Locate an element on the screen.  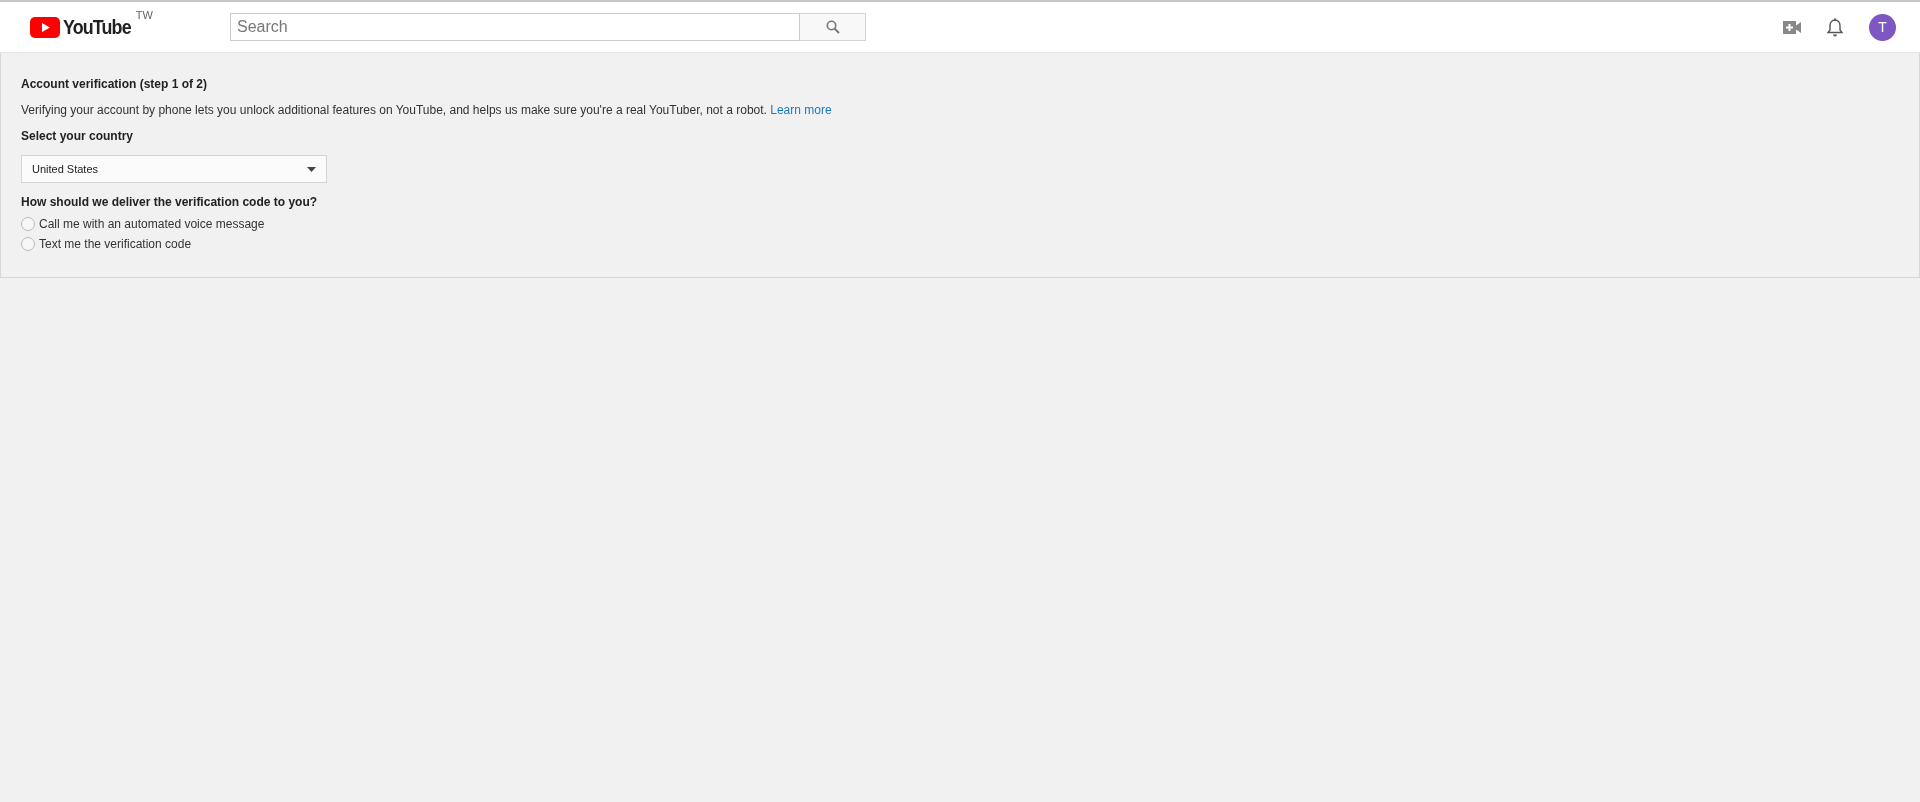
country-label: Select your country is located at coordinates (78, 136).